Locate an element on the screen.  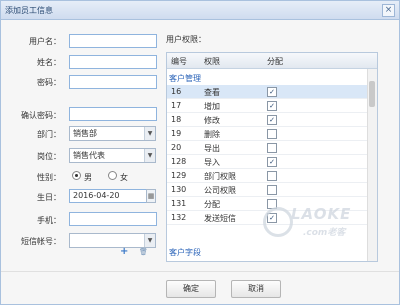
gender-male-label: 男 is located at coordinates (88, 177).